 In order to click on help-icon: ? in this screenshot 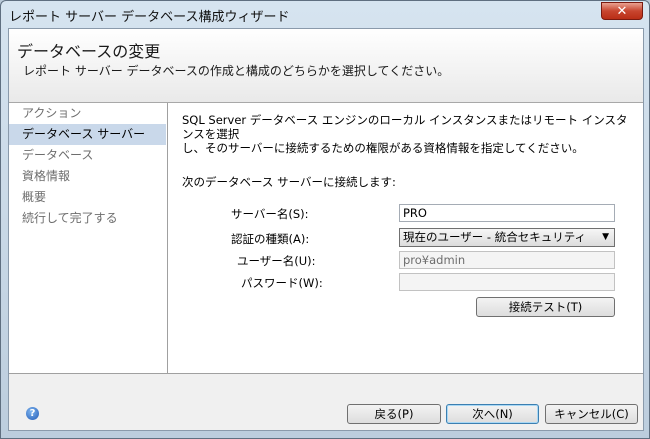, I will do `click(32, 413)`.